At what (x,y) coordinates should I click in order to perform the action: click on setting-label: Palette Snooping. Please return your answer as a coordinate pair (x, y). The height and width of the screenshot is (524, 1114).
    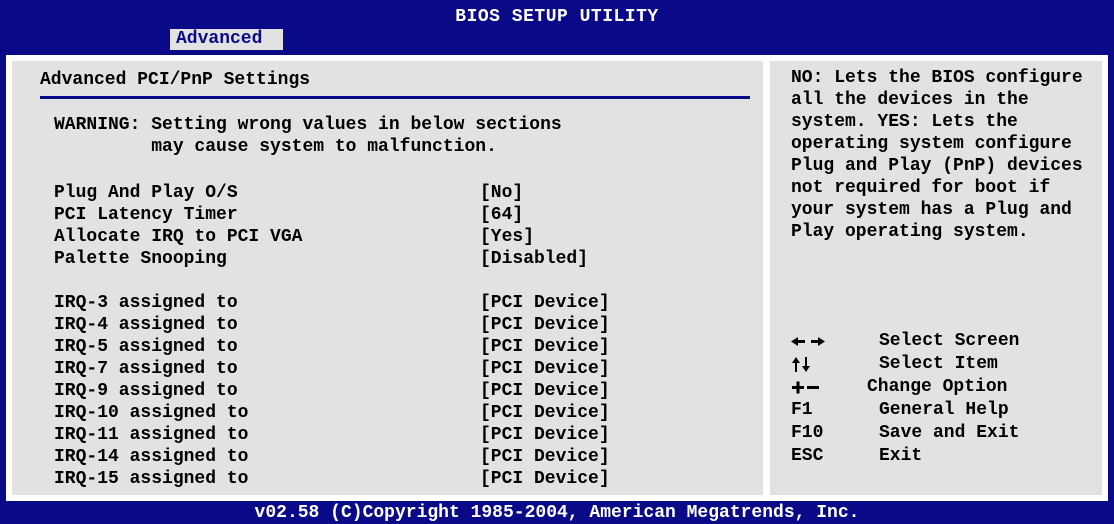
    Looking at the image, I should click on (140, 259).